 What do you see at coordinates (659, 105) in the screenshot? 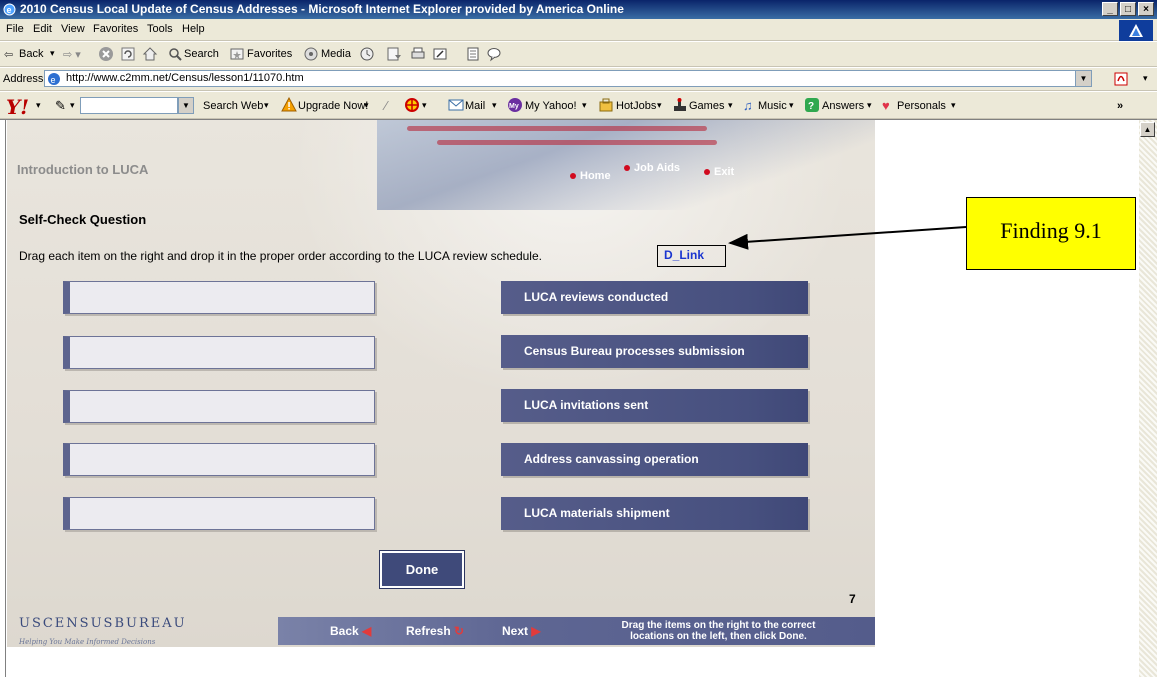
I see `hotjobs-dropdown-icon: ▾` at bounding box center [659, 105].